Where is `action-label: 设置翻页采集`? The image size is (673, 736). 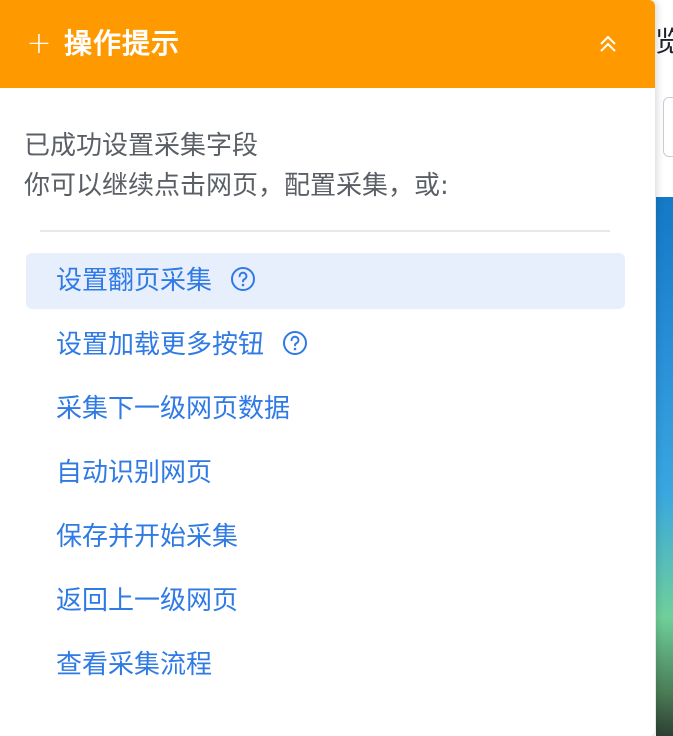
action-label: 设置翻页采集 is located at coordinates (134, 281).